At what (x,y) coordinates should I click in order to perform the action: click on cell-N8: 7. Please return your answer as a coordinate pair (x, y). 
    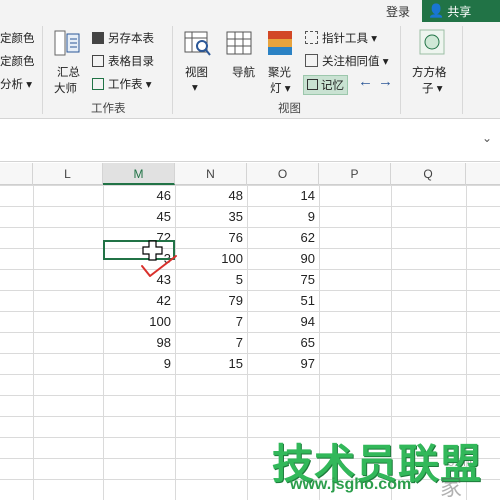
    Looking at the image, I should click on (211, 342).